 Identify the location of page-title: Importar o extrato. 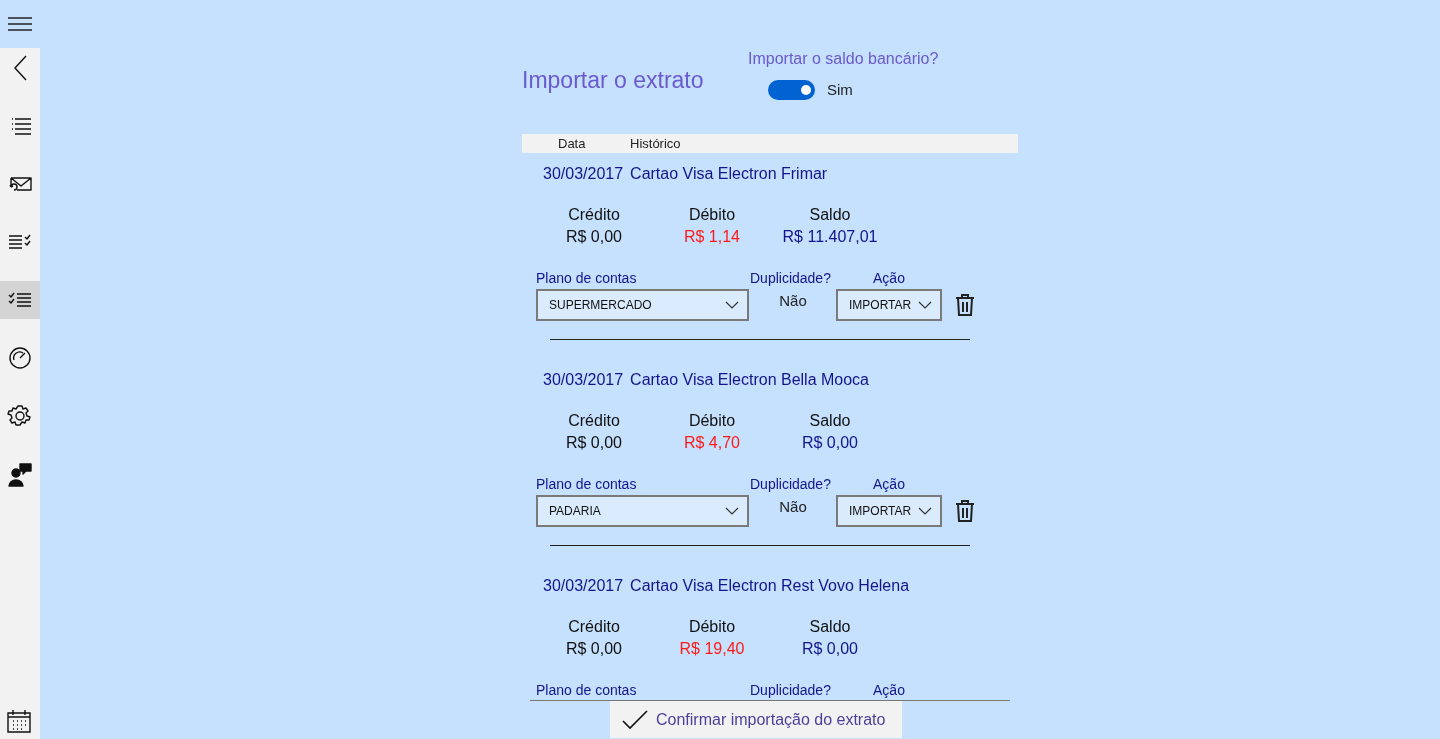
(613, 80).